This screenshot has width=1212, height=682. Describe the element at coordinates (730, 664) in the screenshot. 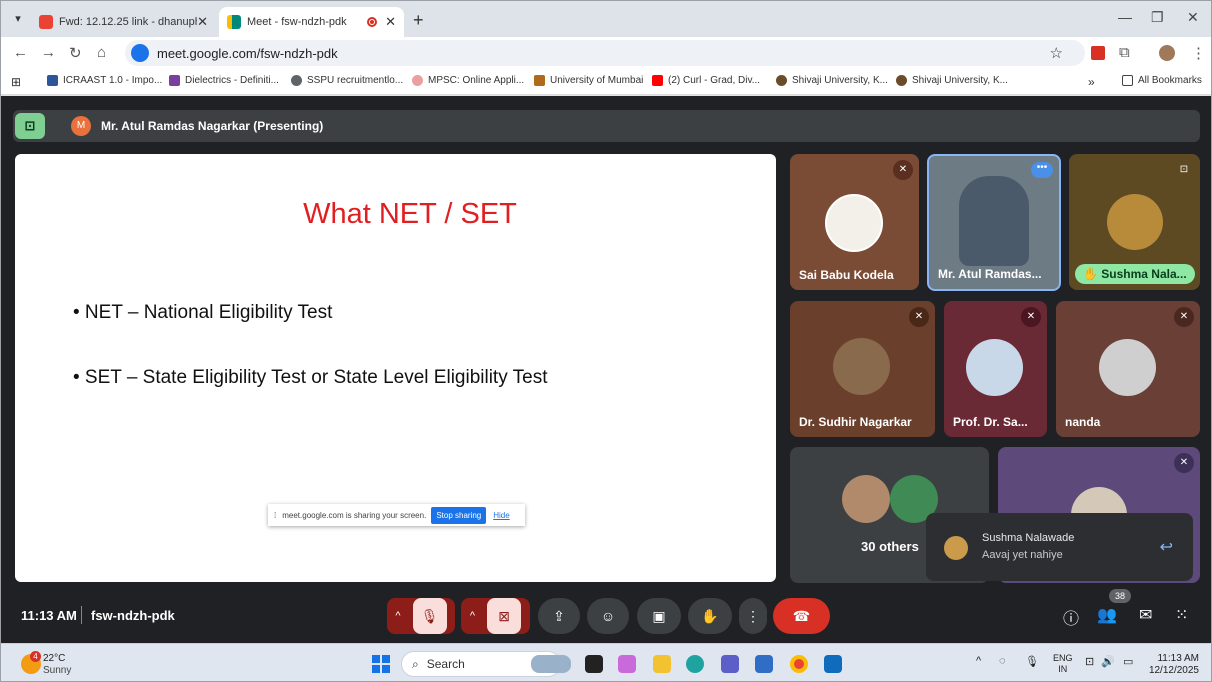

I see `teams-icon` at that location.